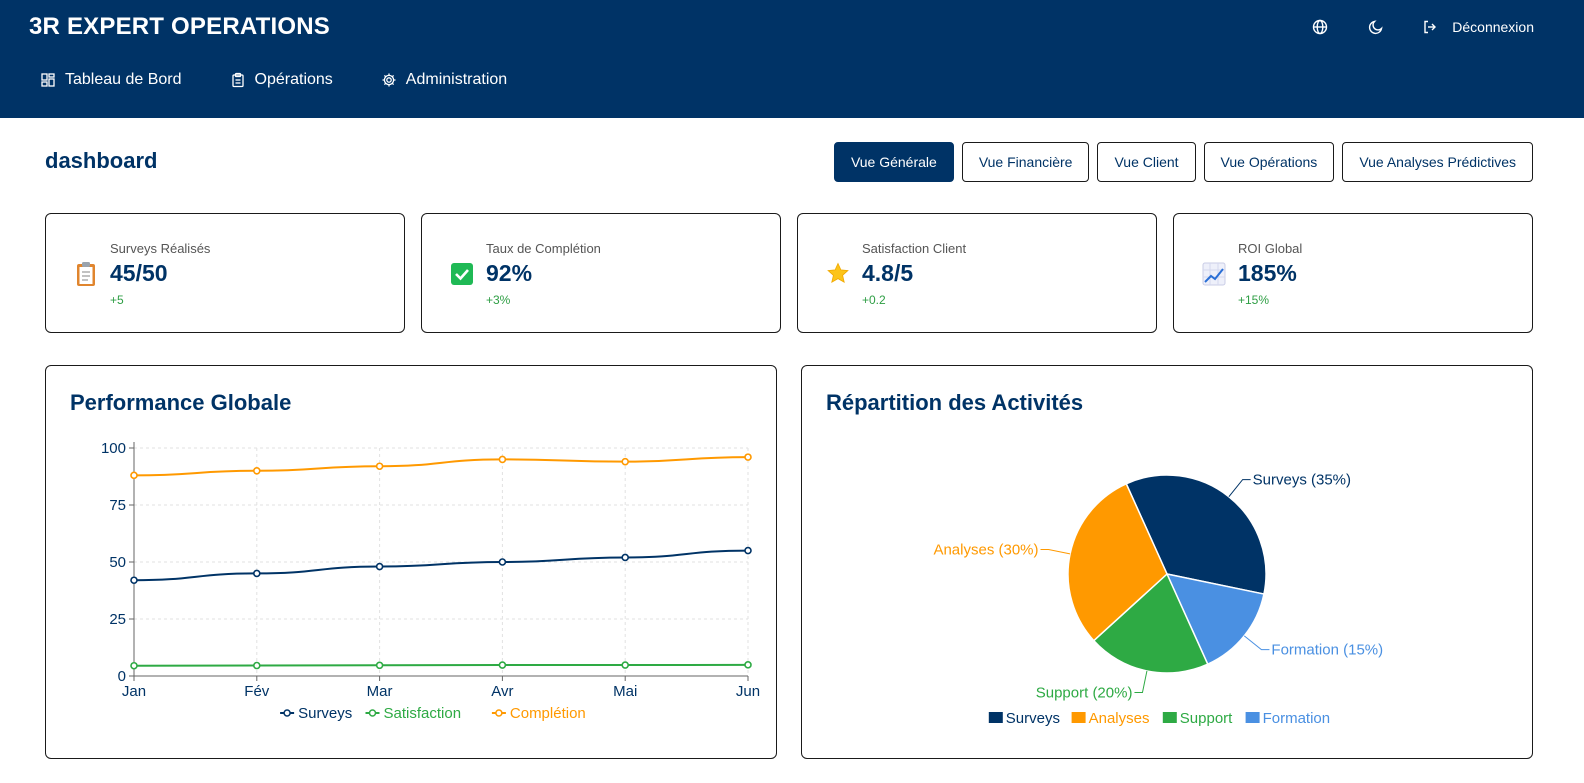 The height and width of the screenshot is (783, 1584). What do you see at coordinates (456, 79) in the screenshot?
I see `nav-item-label: Administration` at bounding box center [456, 79].